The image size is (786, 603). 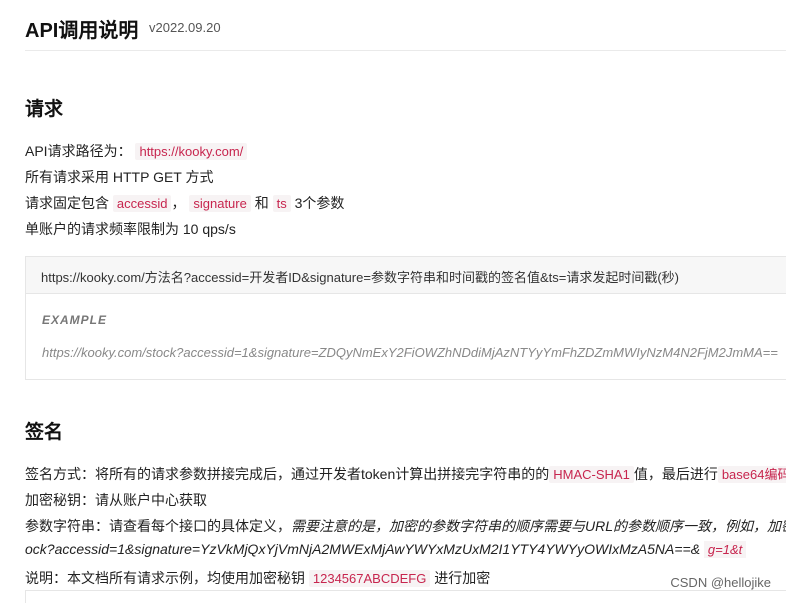 What do you see at coordinates (75, 320) in the screenshot?
I see `example-label: EXAMPLE` at bounding box center [75, 320].